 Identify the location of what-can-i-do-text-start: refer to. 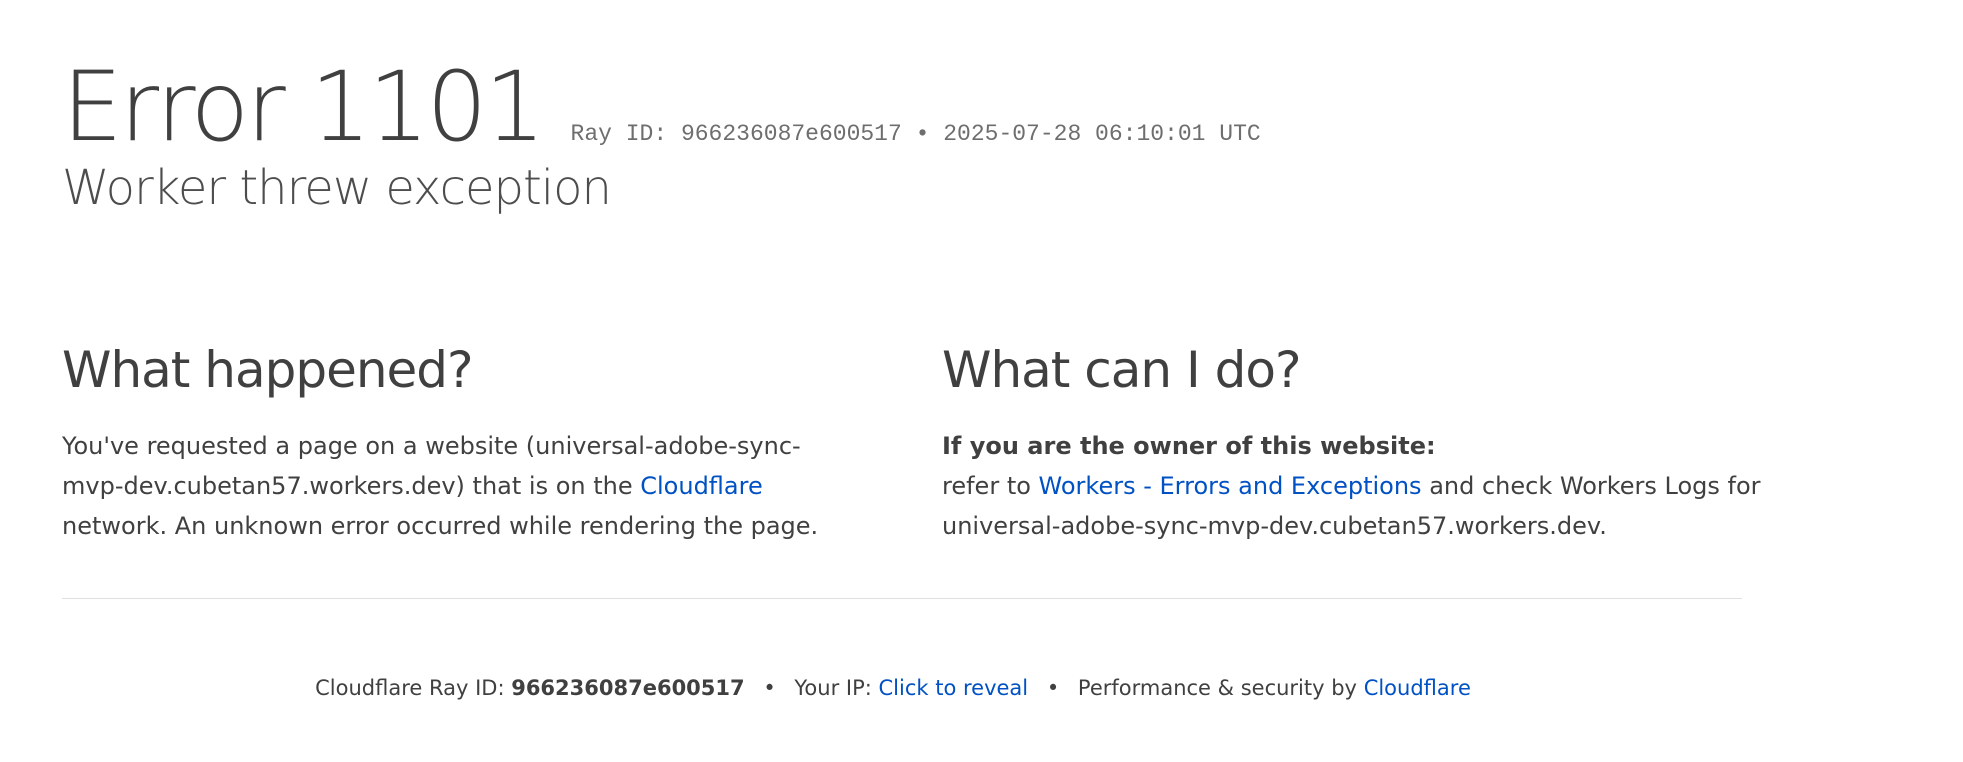
(990, 486).